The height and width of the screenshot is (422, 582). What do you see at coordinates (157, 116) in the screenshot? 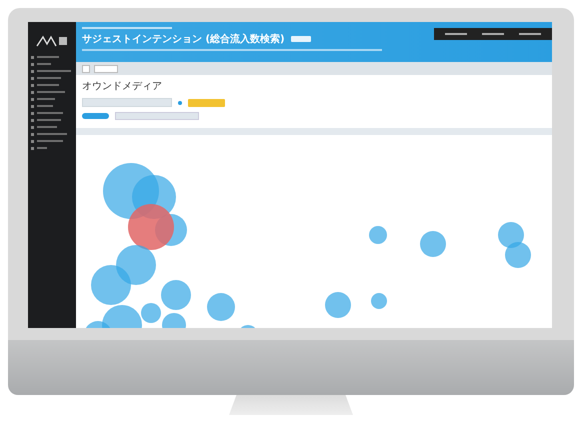
I see `dropdown-field` at bounding box center [157, 116].